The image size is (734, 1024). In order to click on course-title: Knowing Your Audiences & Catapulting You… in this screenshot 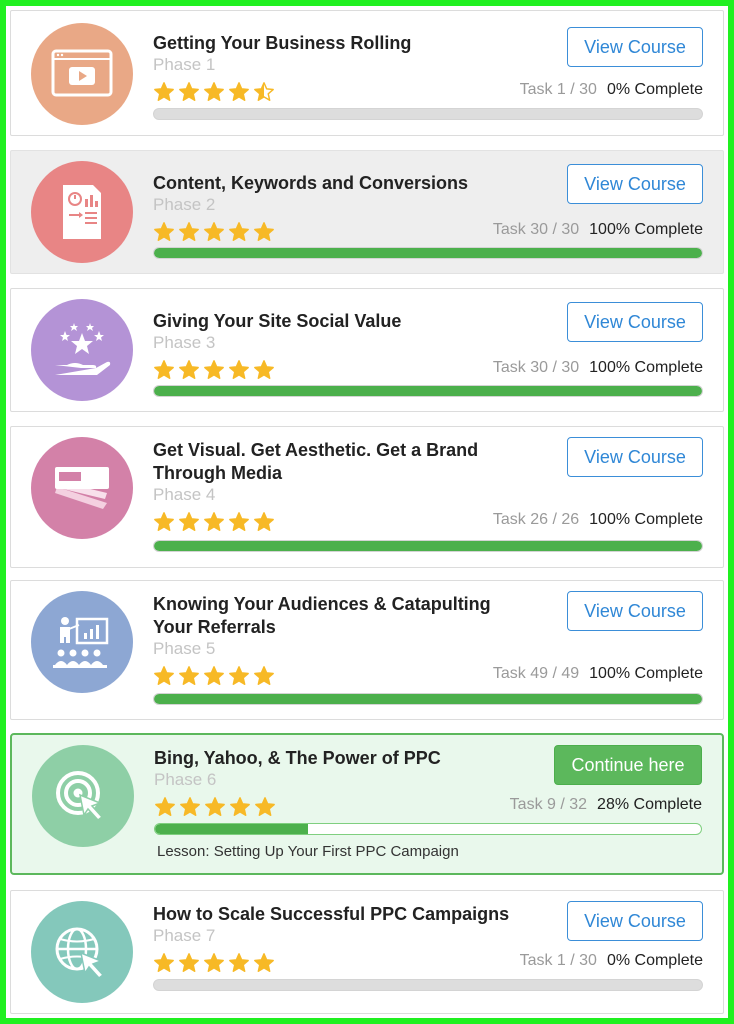, I will do `click(322, 615)`.